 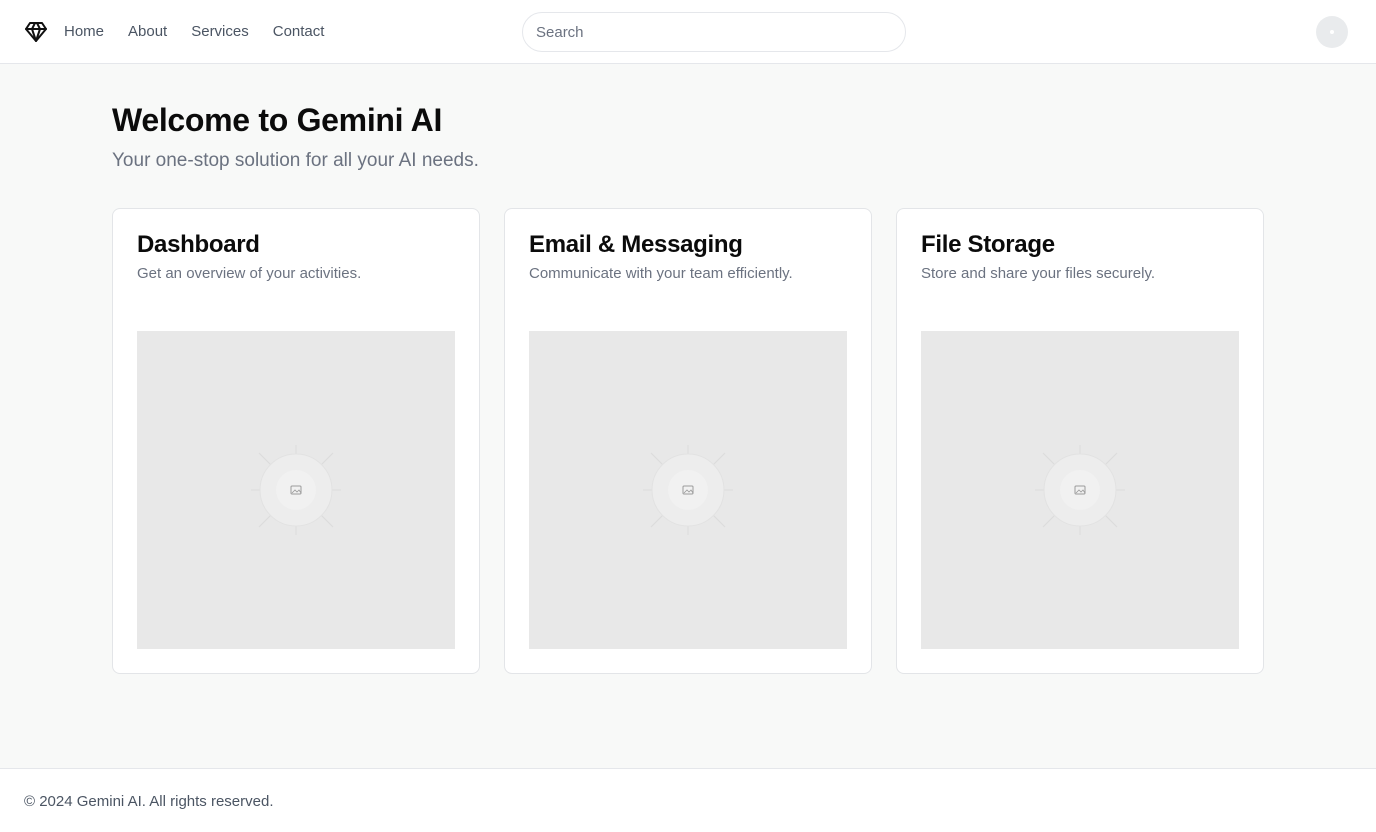 What do you see at coordinates (636, 244) in the screenshot?
I see `card-title: Email & Messaging` at bounding box center [636, 244].